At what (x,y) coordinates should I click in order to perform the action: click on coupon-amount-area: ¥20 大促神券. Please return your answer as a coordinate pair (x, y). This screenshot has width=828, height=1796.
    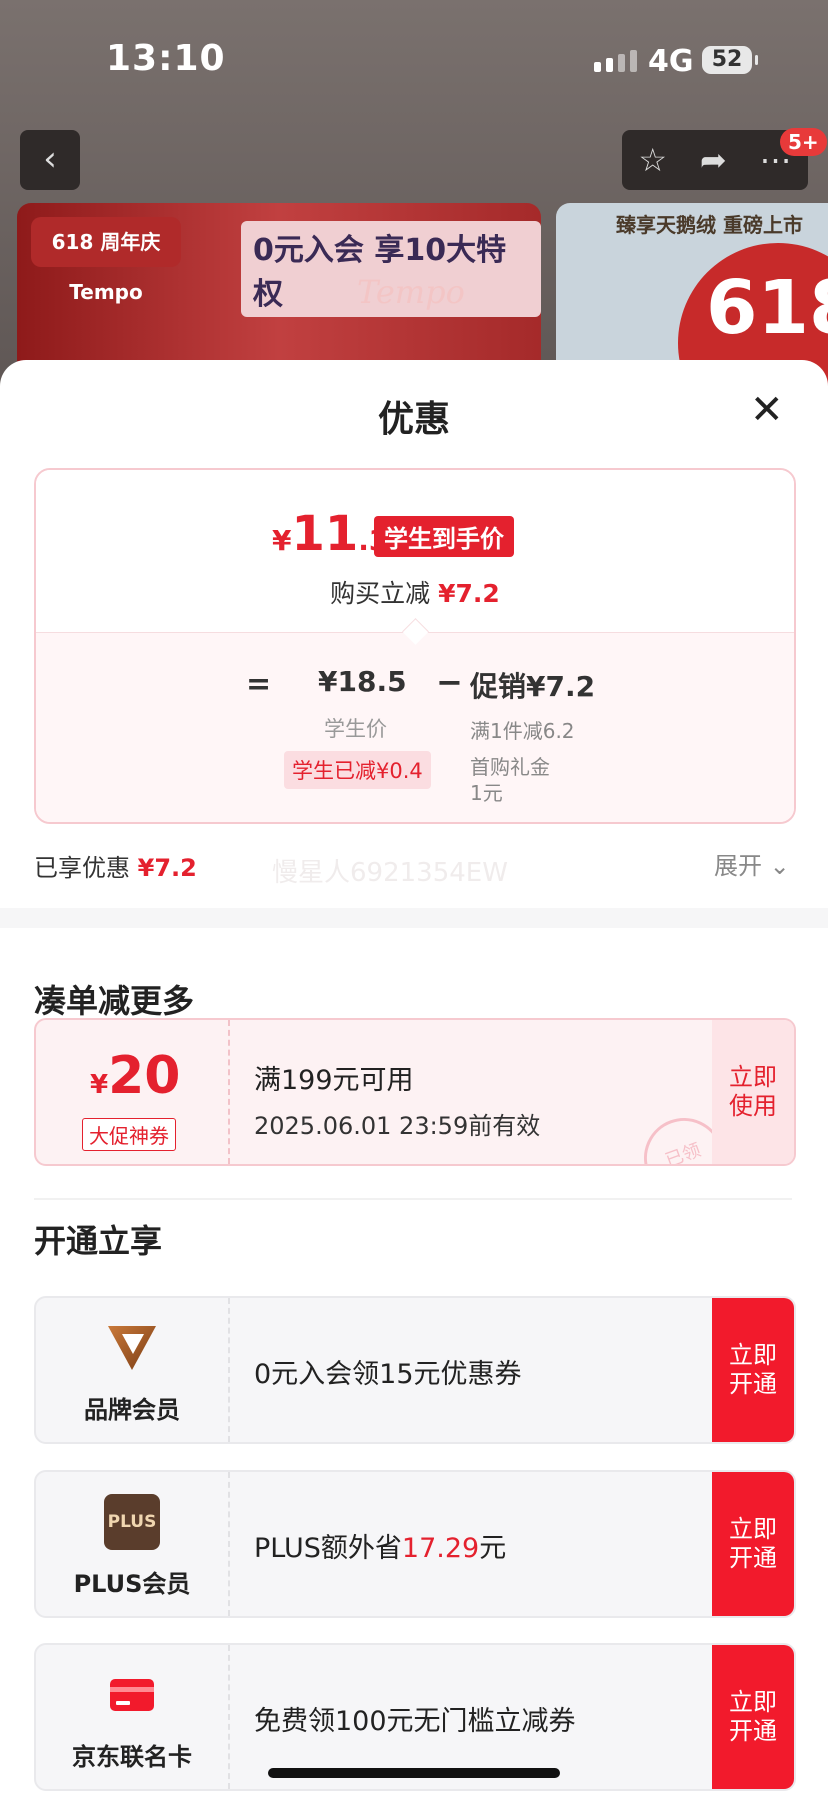
    Looking at the image, I should click on (133, 1092).